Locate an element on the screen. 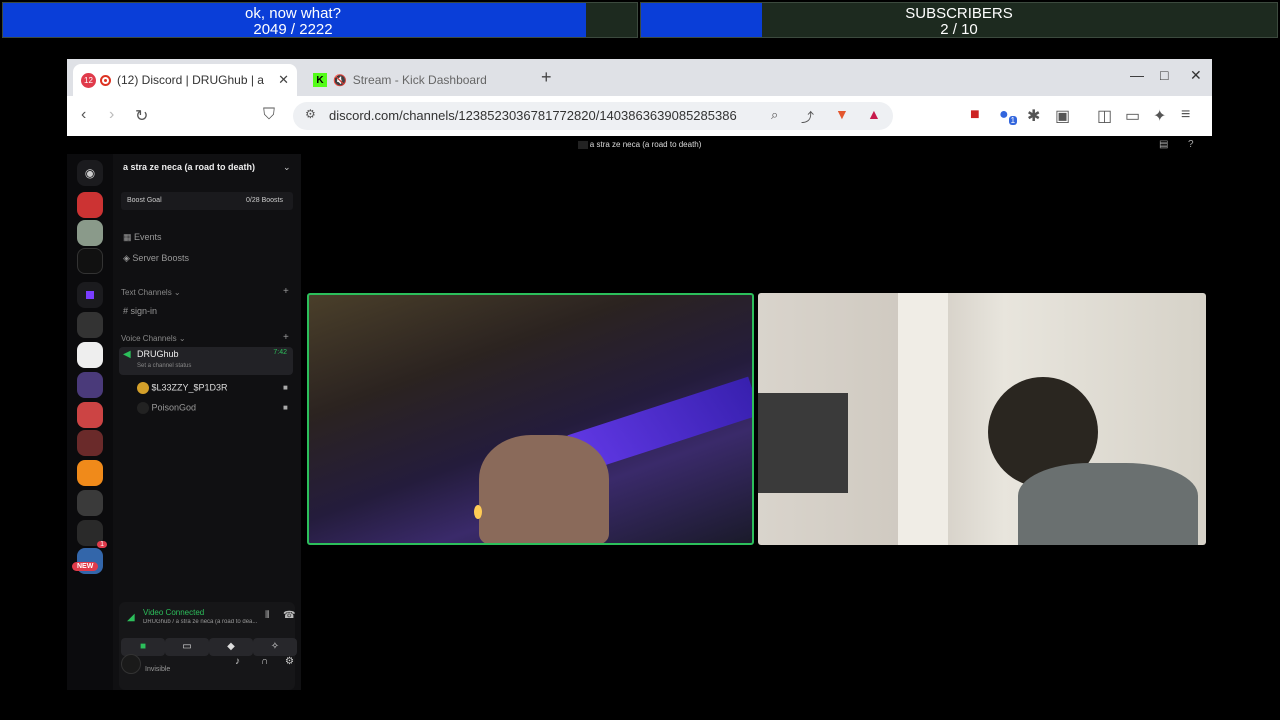  text-channels-category: Text Channels ⌄ is located at coordinates (151, 292).